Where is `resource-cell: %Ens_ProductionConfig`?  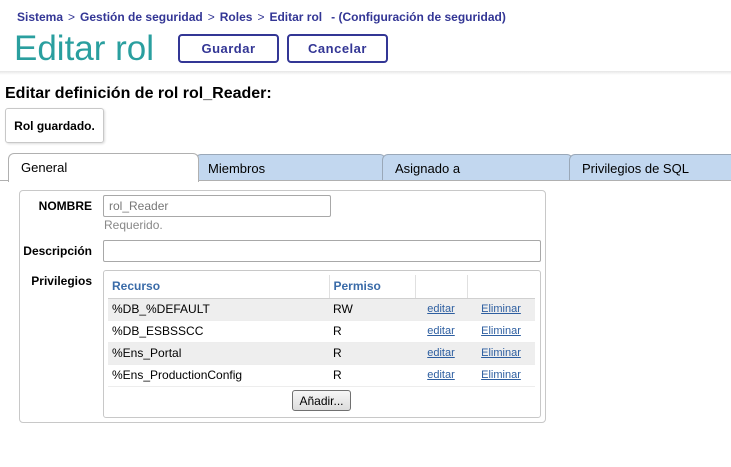 resource-cell: %Ens_ProductionConfig is located at coordinates (218, 375).